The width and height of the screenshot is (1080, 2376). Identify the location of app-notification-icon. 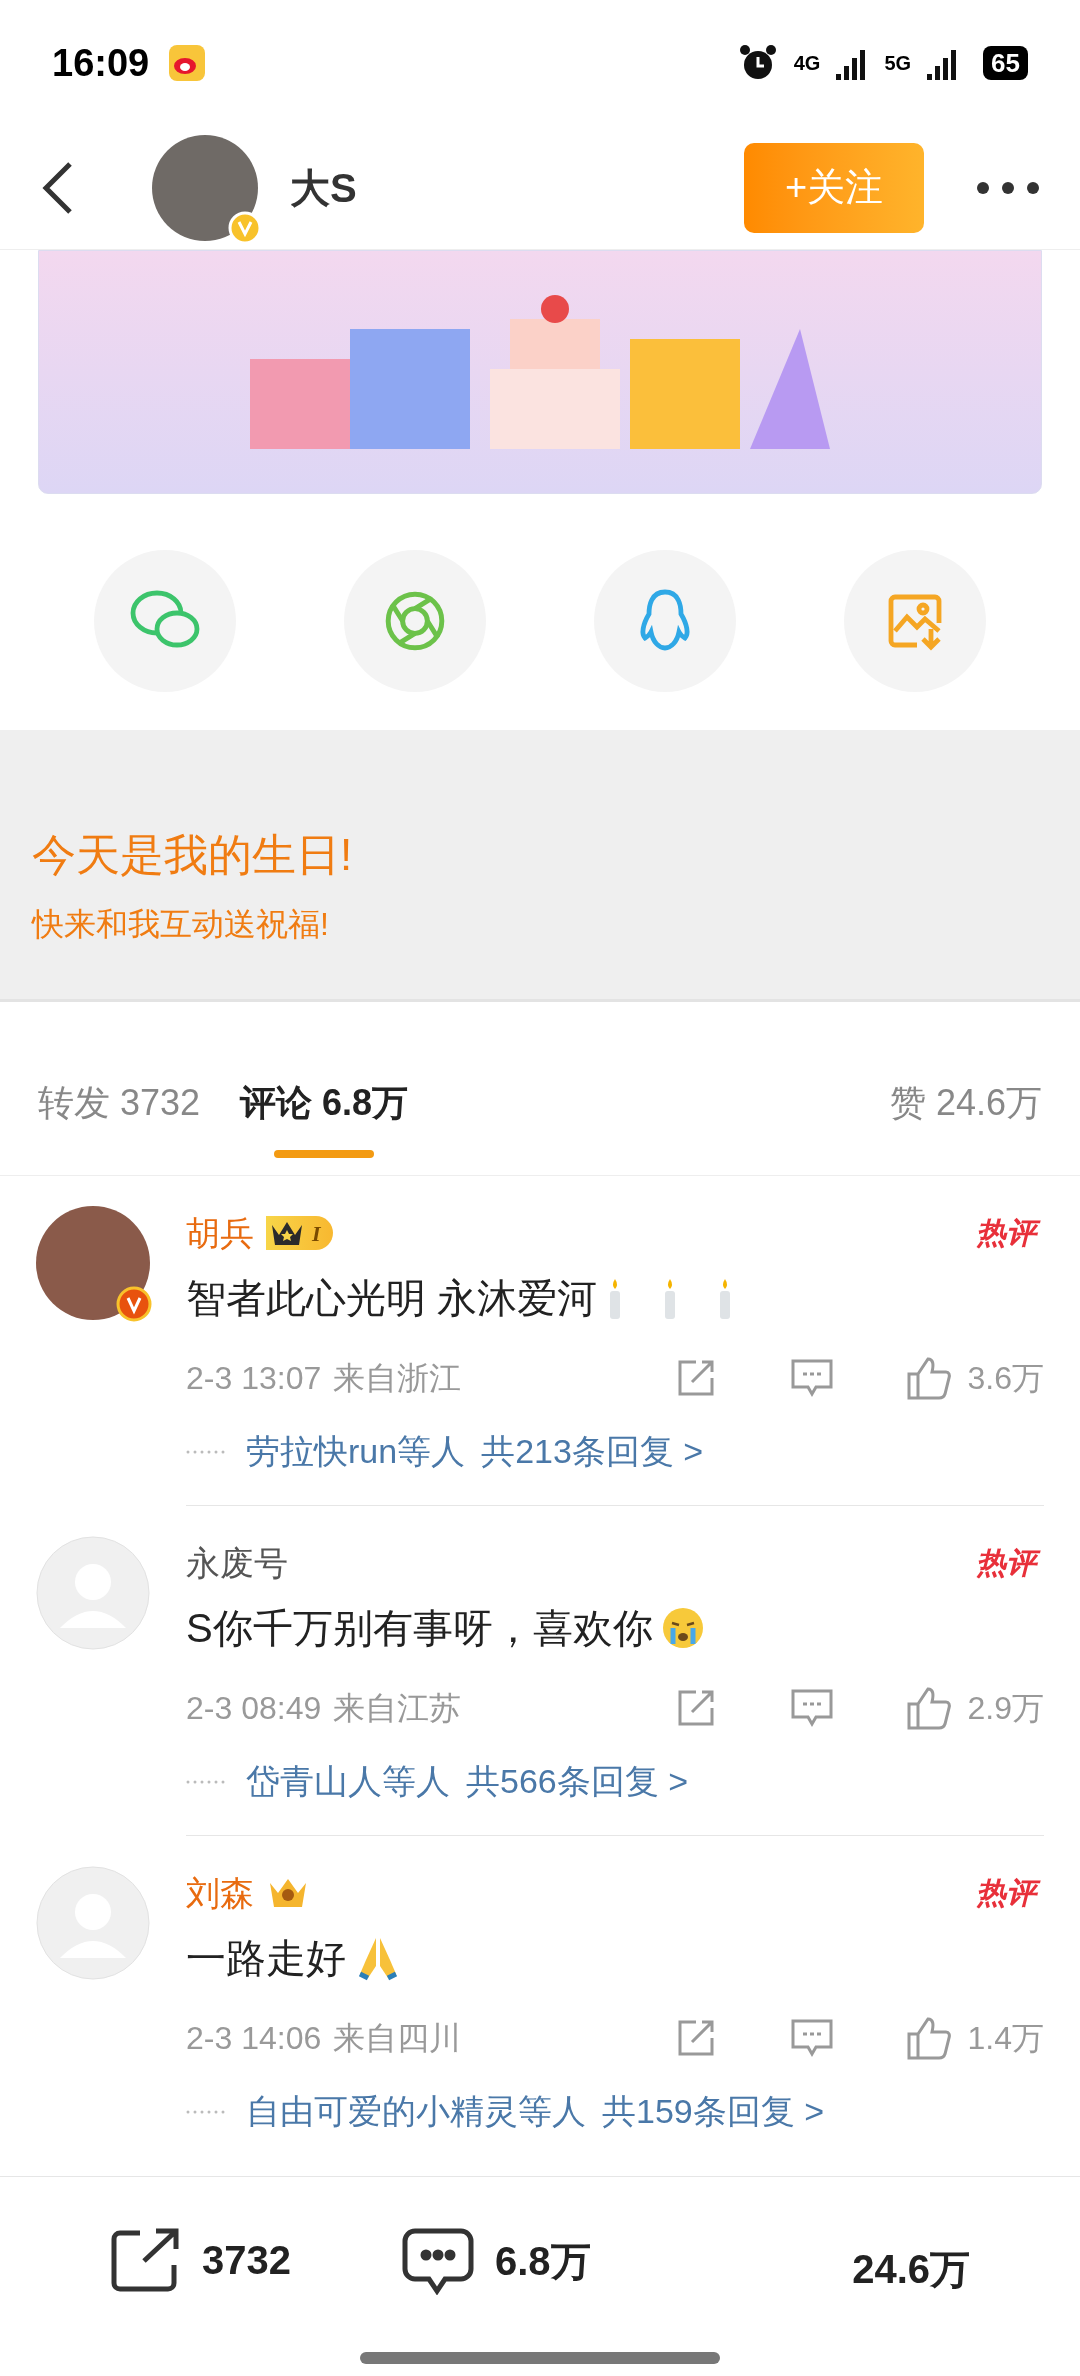
(187, 63).